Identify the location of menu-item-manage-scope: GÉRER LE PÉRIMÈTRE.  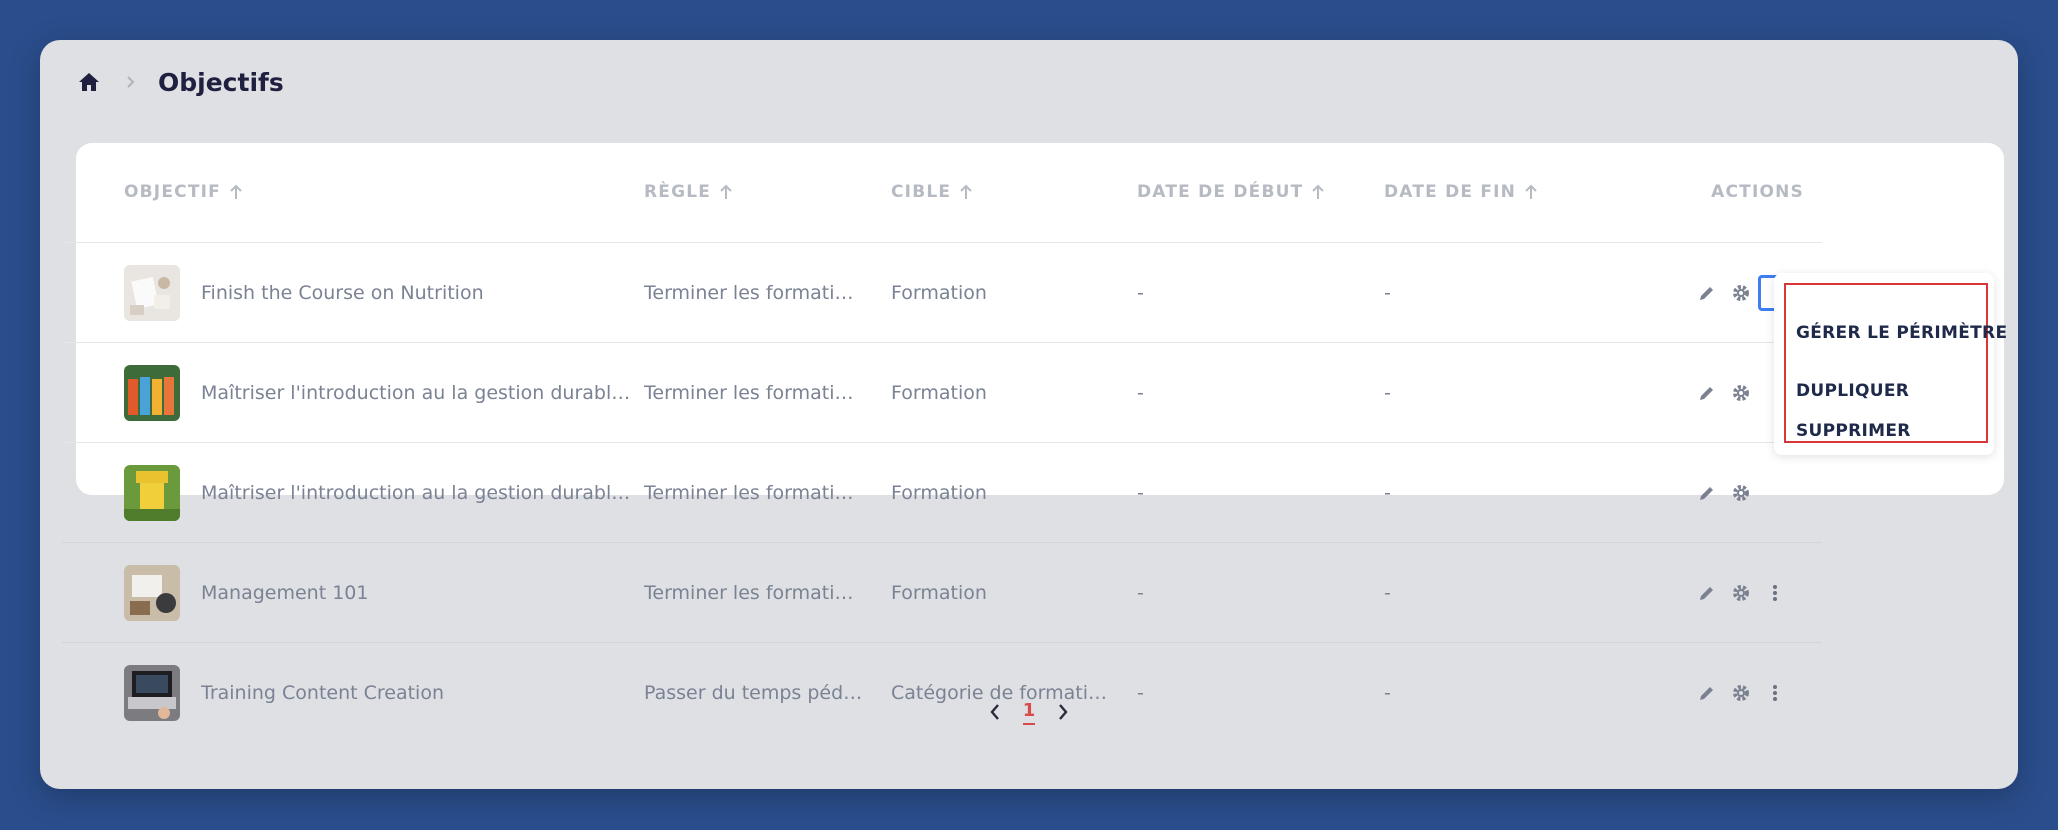
(1901, 333).